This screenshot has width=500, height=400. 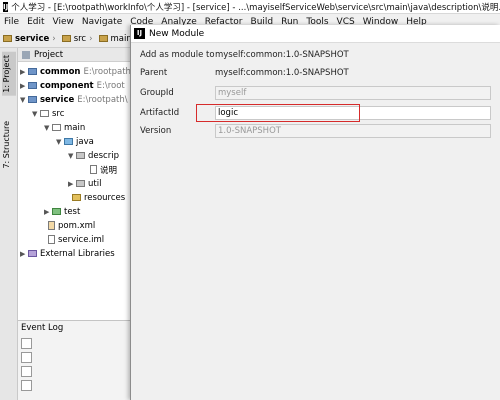 What do you see at coordinates (315, 34) in the screenshot?
I see `dialog-titlebar: IJ New Module` at bounding box center [315, 34].